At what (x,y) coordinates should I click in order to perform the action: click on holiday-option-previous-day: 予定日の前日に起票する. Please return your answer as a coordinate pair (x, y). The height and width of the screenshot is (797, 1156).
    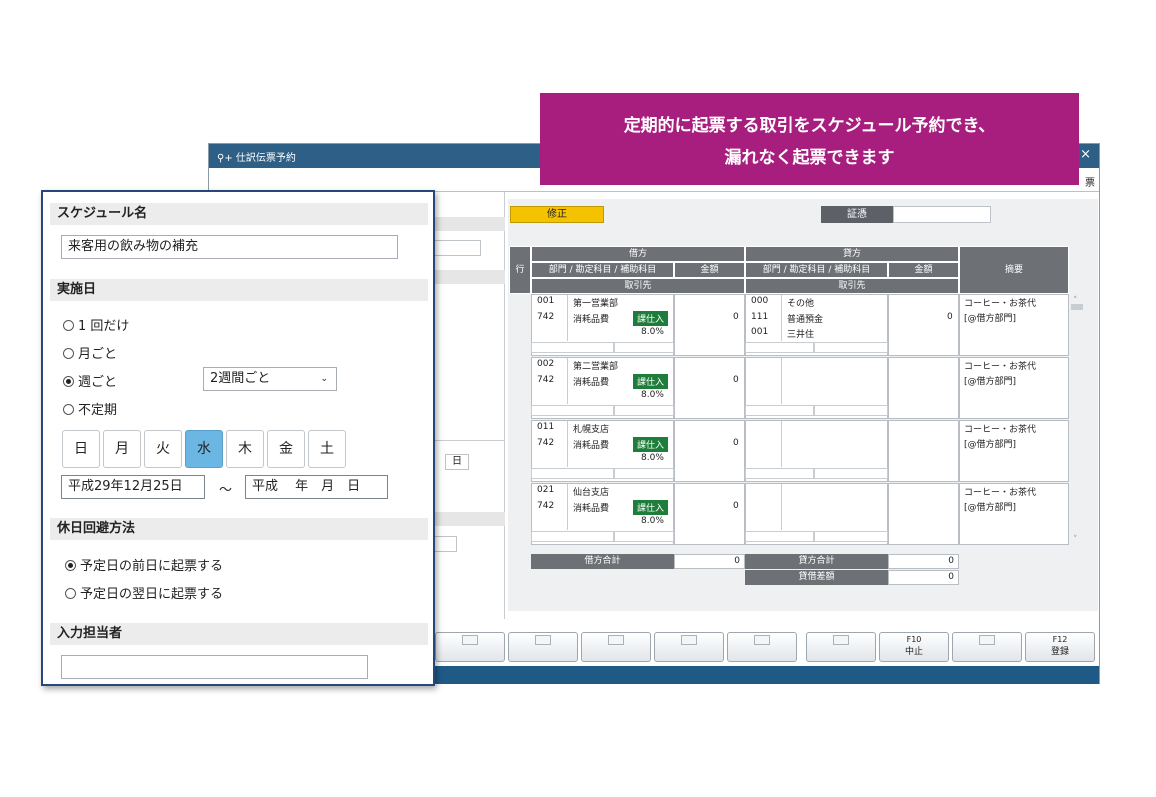
    Looking at the image, I should click on (144, 564).